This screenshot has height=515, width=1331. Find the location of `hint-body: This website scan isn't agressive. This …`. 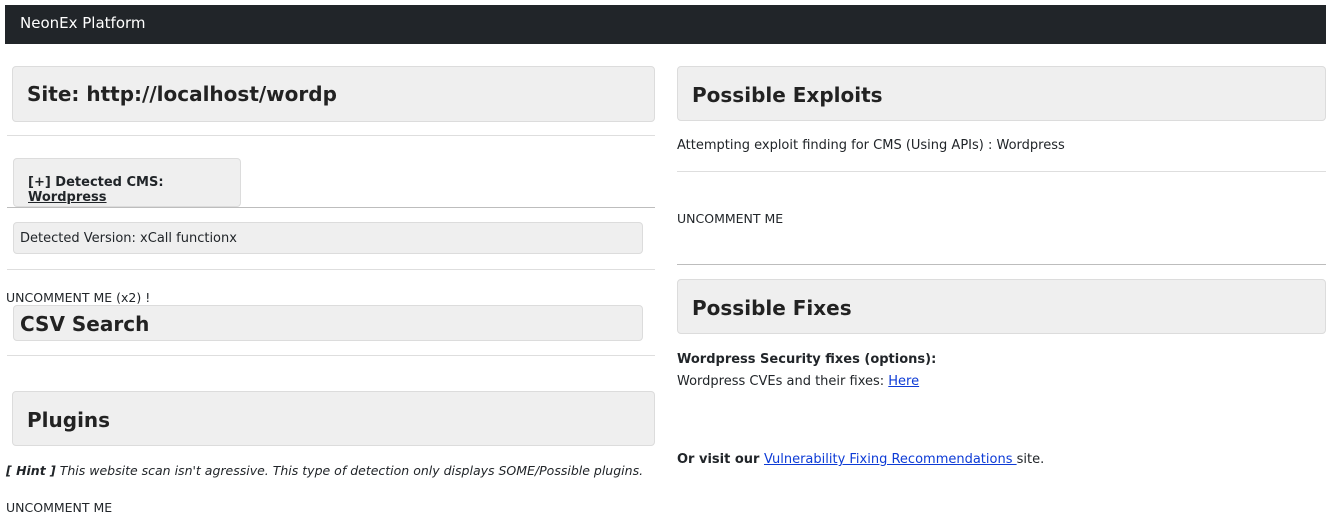

hint-body: This website scan isn't agressive. This … is located at coordinates (349, 470).